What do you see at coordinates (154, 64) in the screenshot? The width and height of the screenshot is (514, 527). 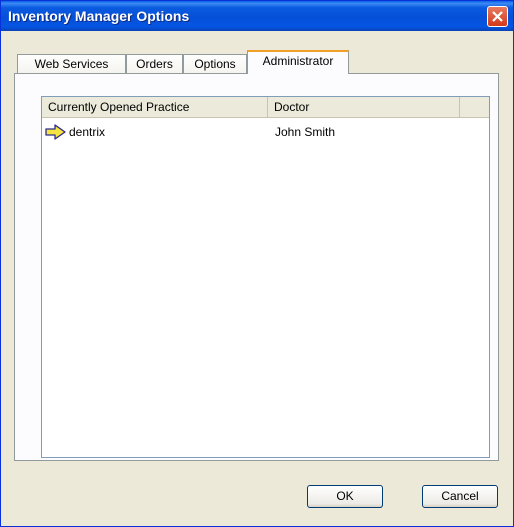 I see `tab-orders: Orders` at bounding box center [154, 64].